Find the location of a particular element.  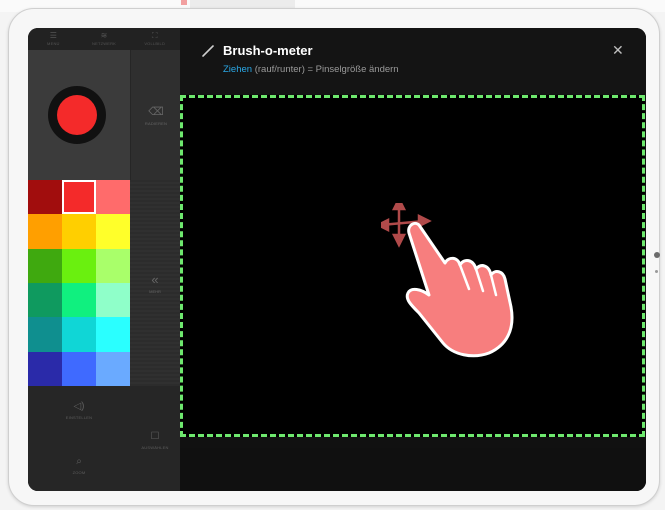

color-palette is located at coordinates (79, 283).